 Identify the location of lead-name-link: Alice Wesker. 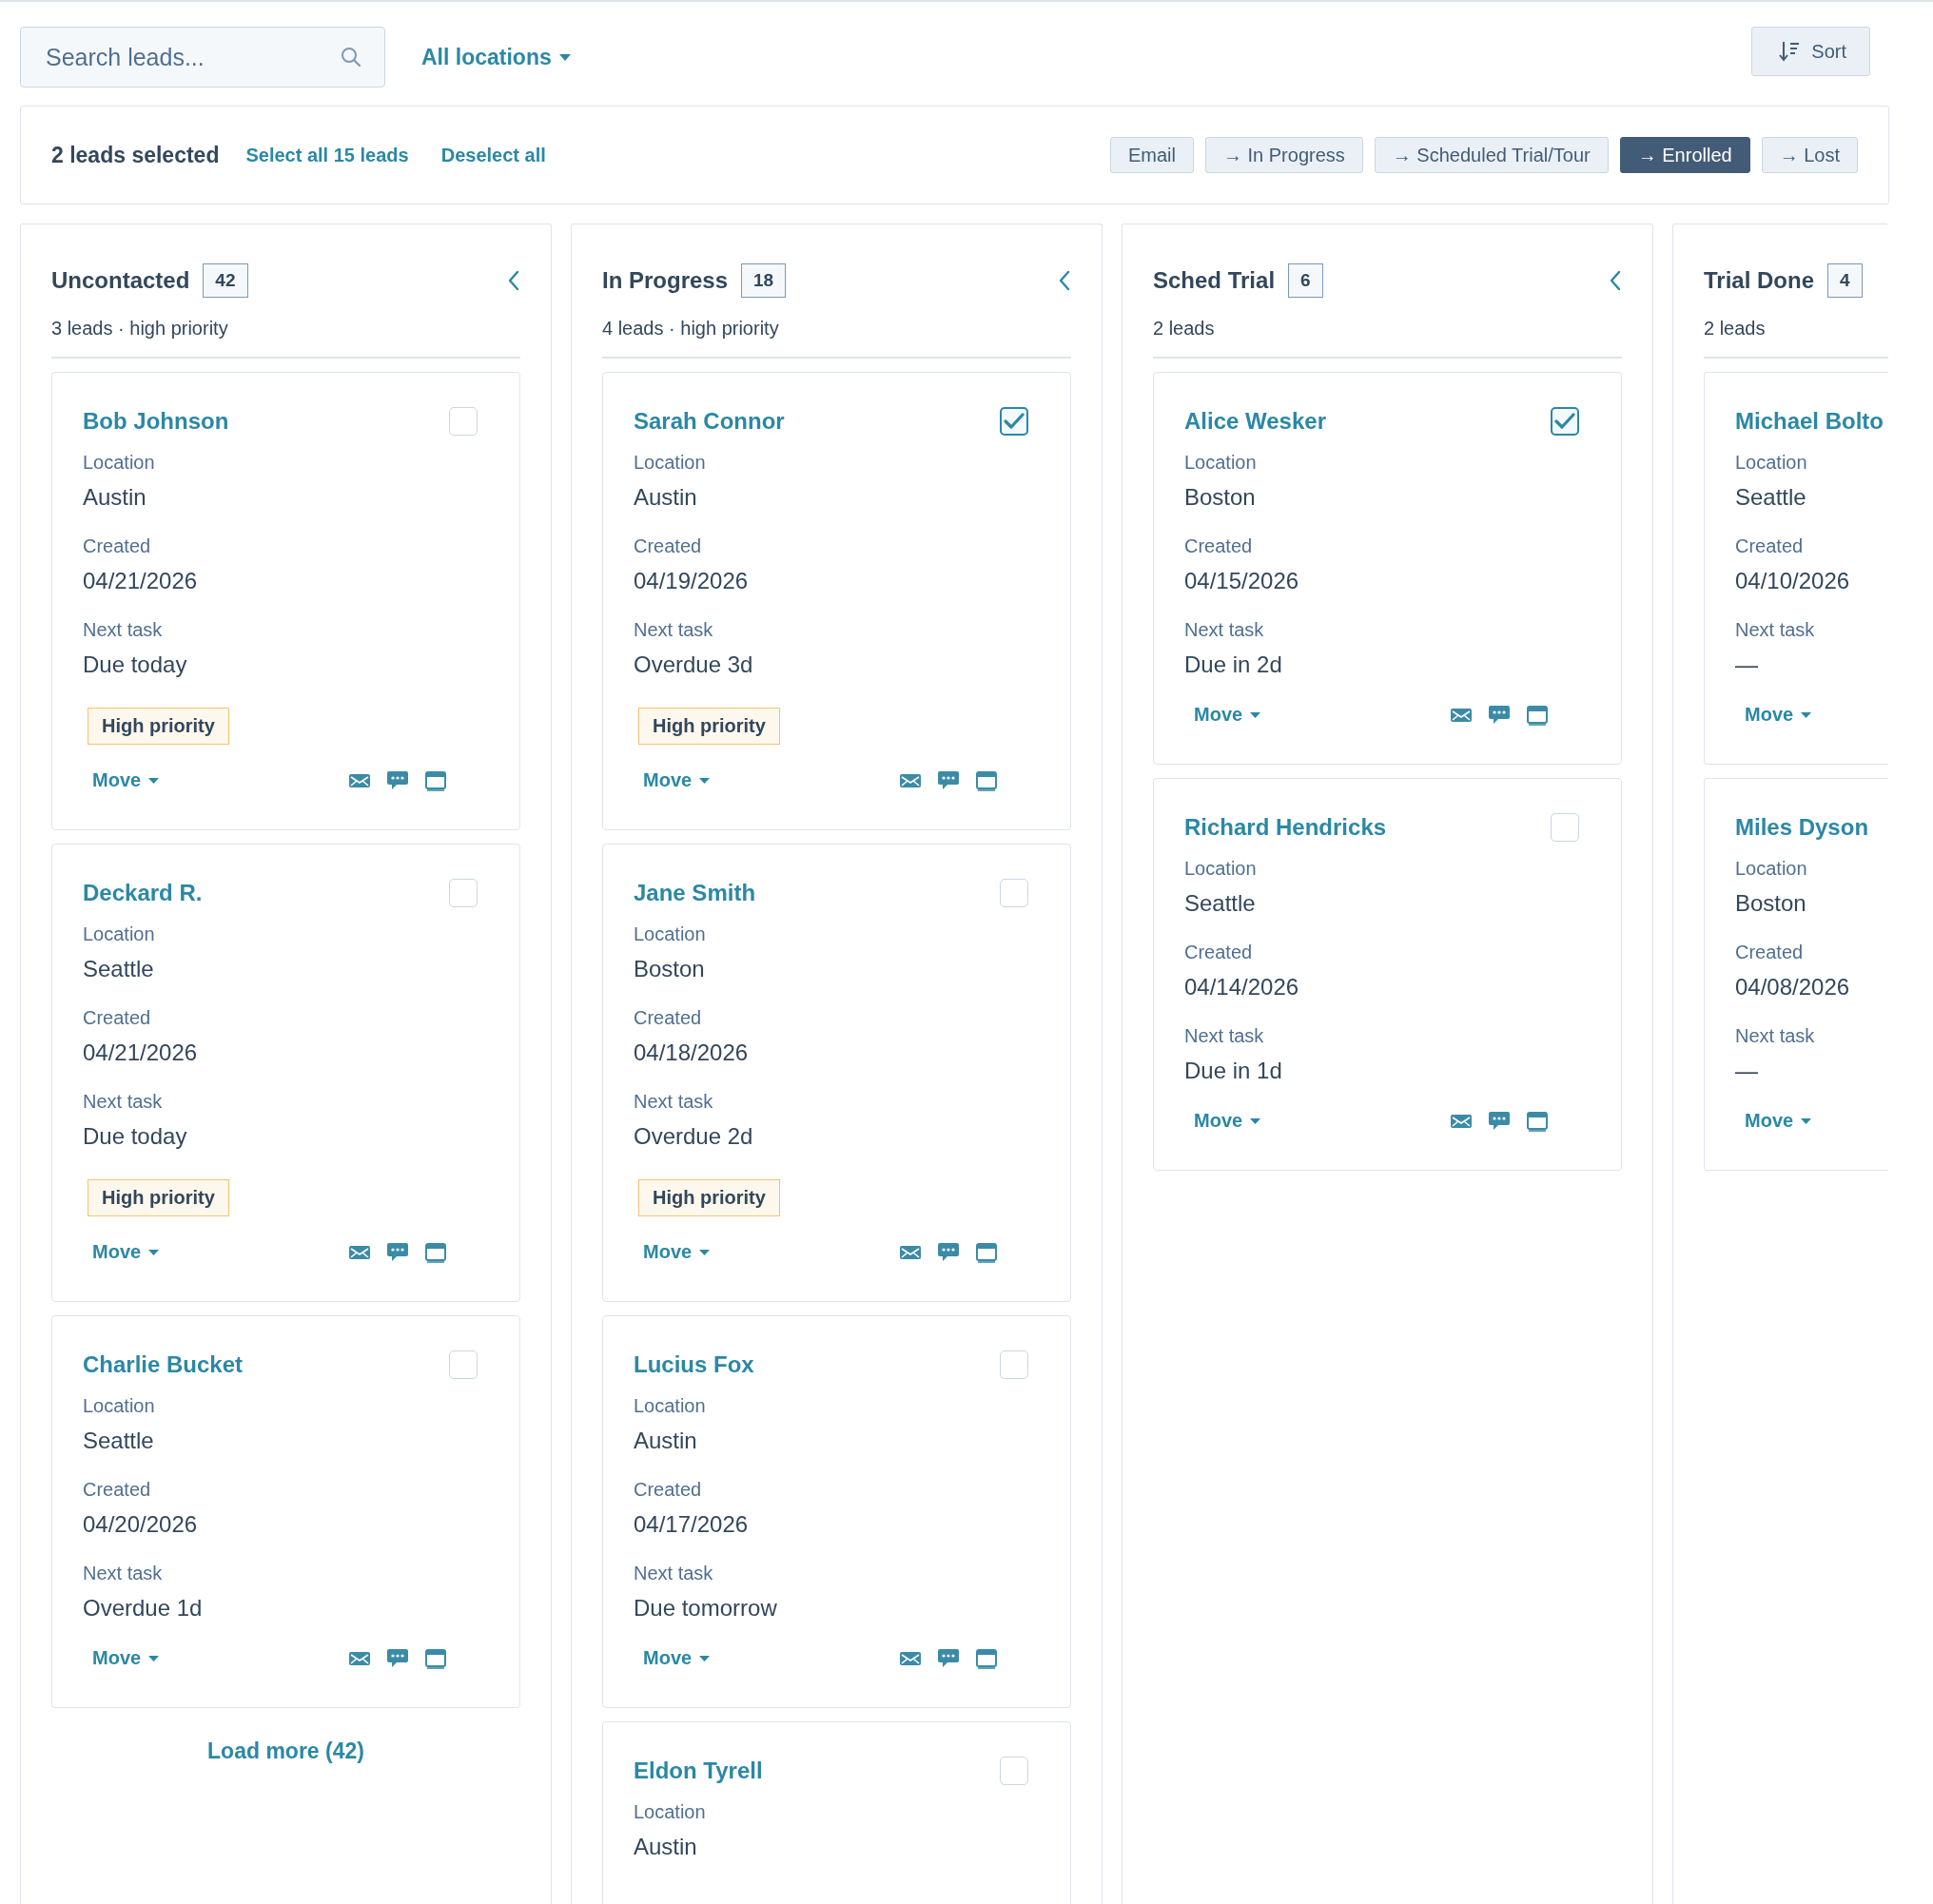
(1255, 421).